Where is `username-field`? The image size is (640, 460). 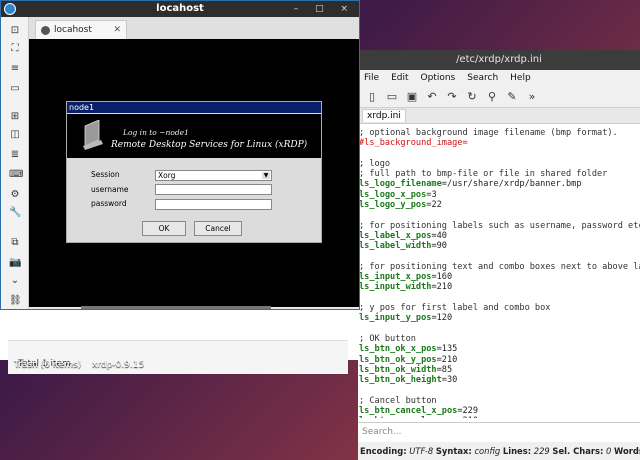
username-field is located at coordinates (213, 189).